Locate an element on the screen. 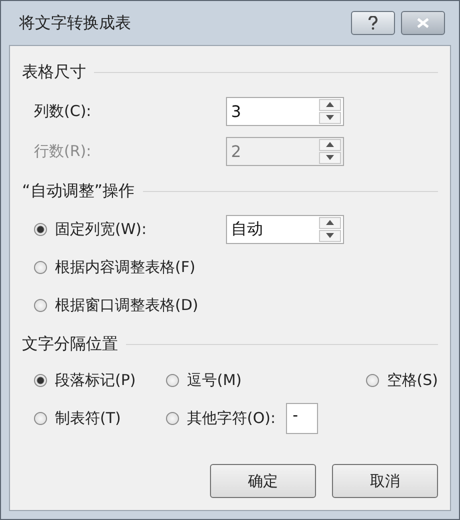  radio-label: 制表符(T) is located at coordinates (88, 418).